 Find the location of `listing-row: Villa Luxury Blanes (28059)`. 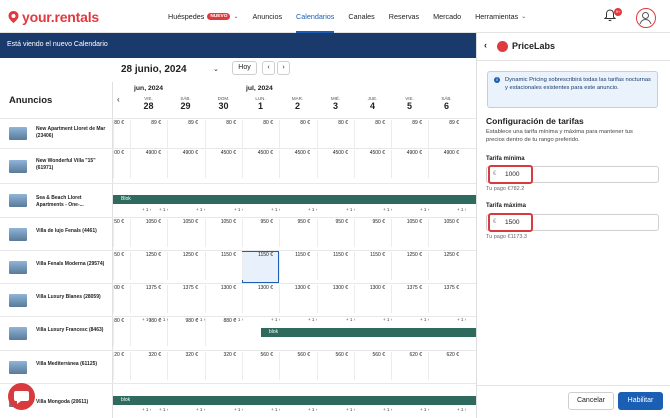

listing-row: Villa Luxury Blanes (28059) is located at coordinates (56, 299).